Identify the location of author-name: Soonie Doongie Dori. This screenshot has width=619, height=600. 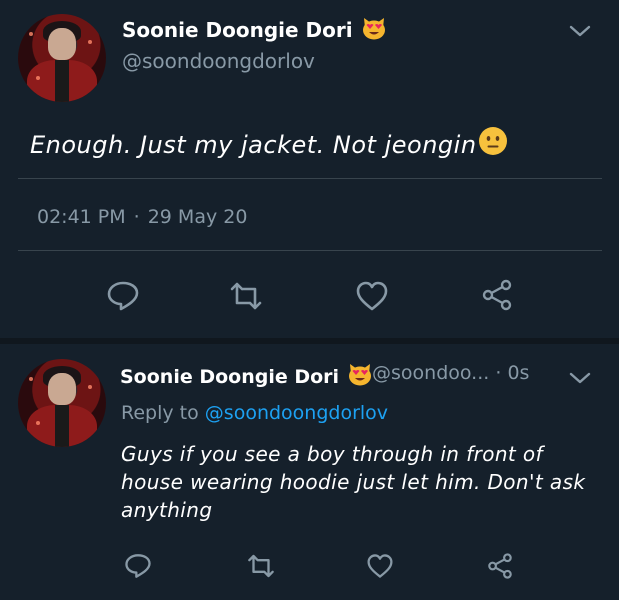
(254, 30).